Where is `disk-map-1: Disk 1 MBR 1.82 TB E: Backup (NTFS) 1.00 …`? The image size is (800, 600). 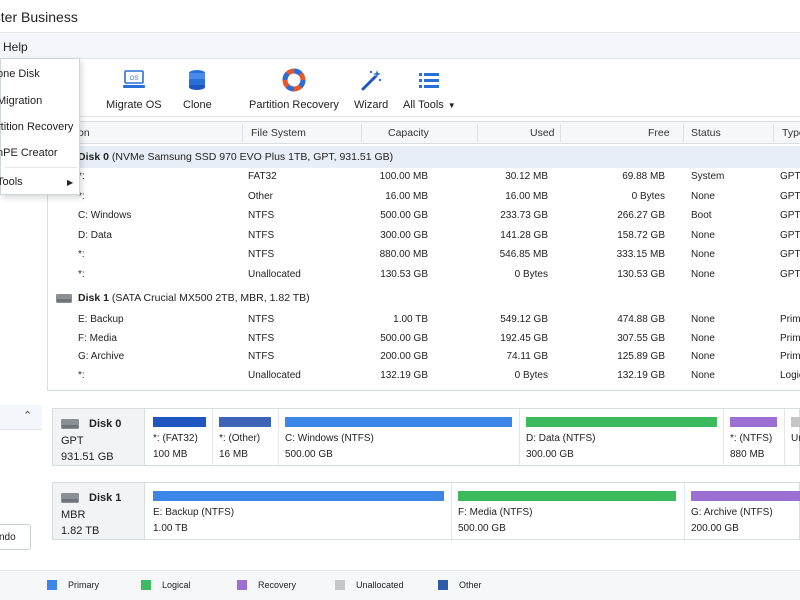
disk-map-1: Disk 1 MBR 1.82 TB E: Backup (NTFS) 1.00 … is located at coordinates (426, 511).